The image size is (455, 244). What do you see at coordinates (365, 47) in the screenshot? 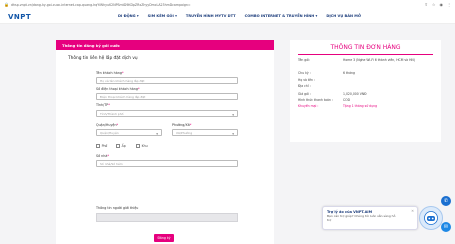
I see `order-title: THÔNG TIN ĐƠN HÀNG` at bounding box center [365, 47].